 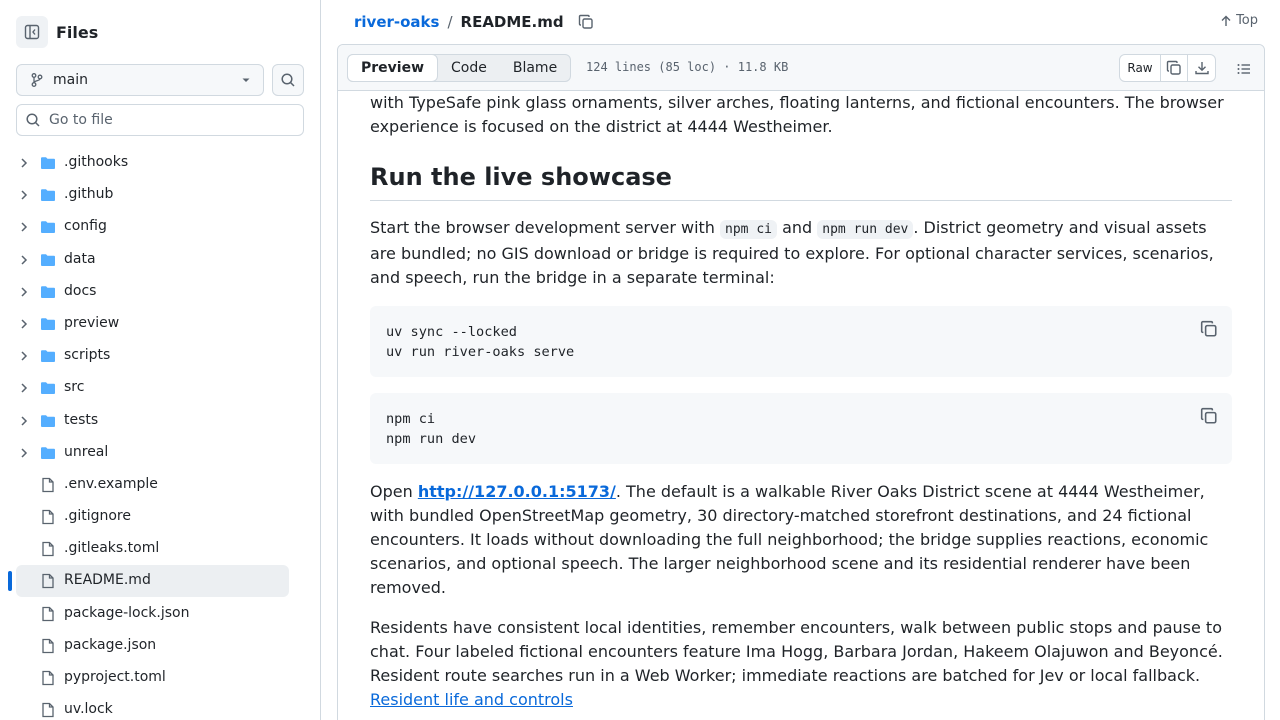 I want to click on code-line: uv sync --locked, so click(x=451, y=332).